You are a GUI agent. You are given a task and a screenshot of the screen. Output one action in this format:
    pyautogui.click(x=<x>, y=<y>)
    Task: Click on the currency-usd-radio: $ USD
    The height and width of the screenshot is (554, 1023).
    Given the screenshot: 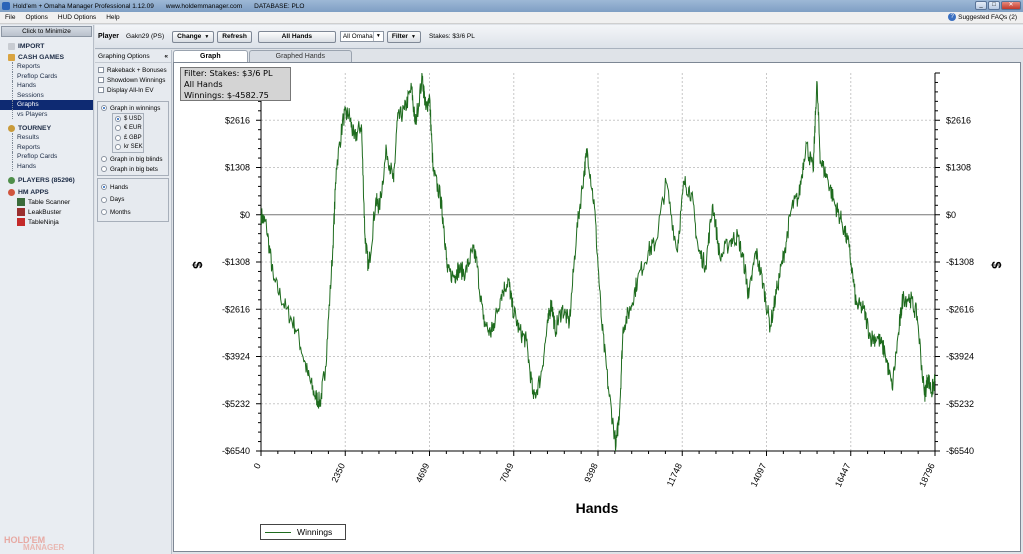 What is the action you would take?
    pyautogui.click(x=128, y=119)
    